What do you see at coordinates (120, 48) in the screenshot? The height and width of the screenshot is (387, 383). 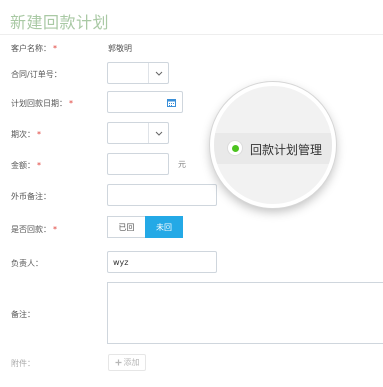 I see `customer-value: 郭敬明` at bounding box center [120, 48].